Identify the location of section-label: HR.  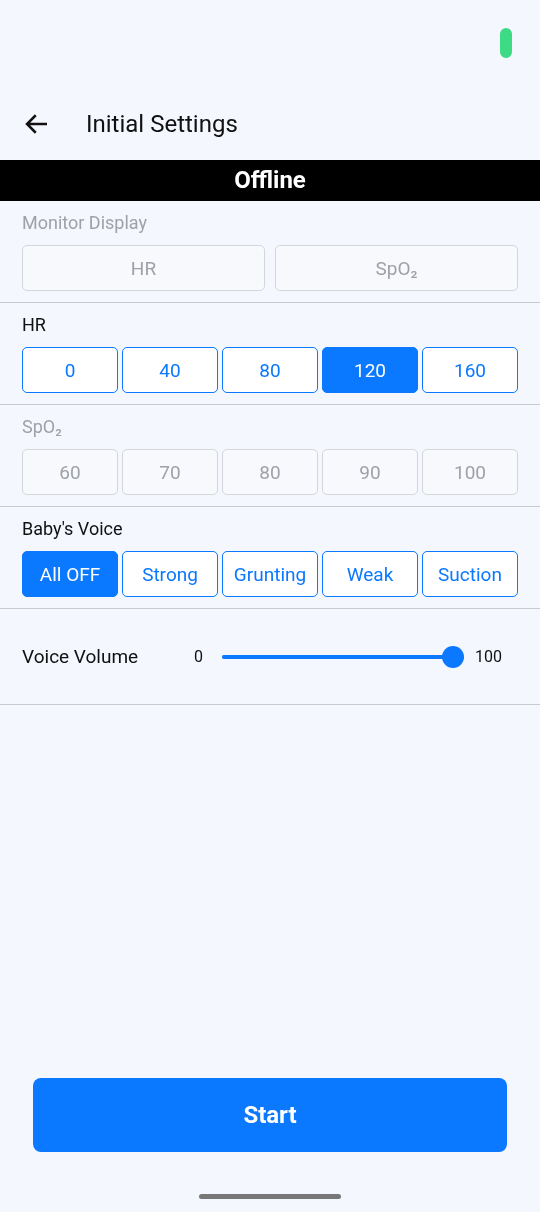
(34, 325).